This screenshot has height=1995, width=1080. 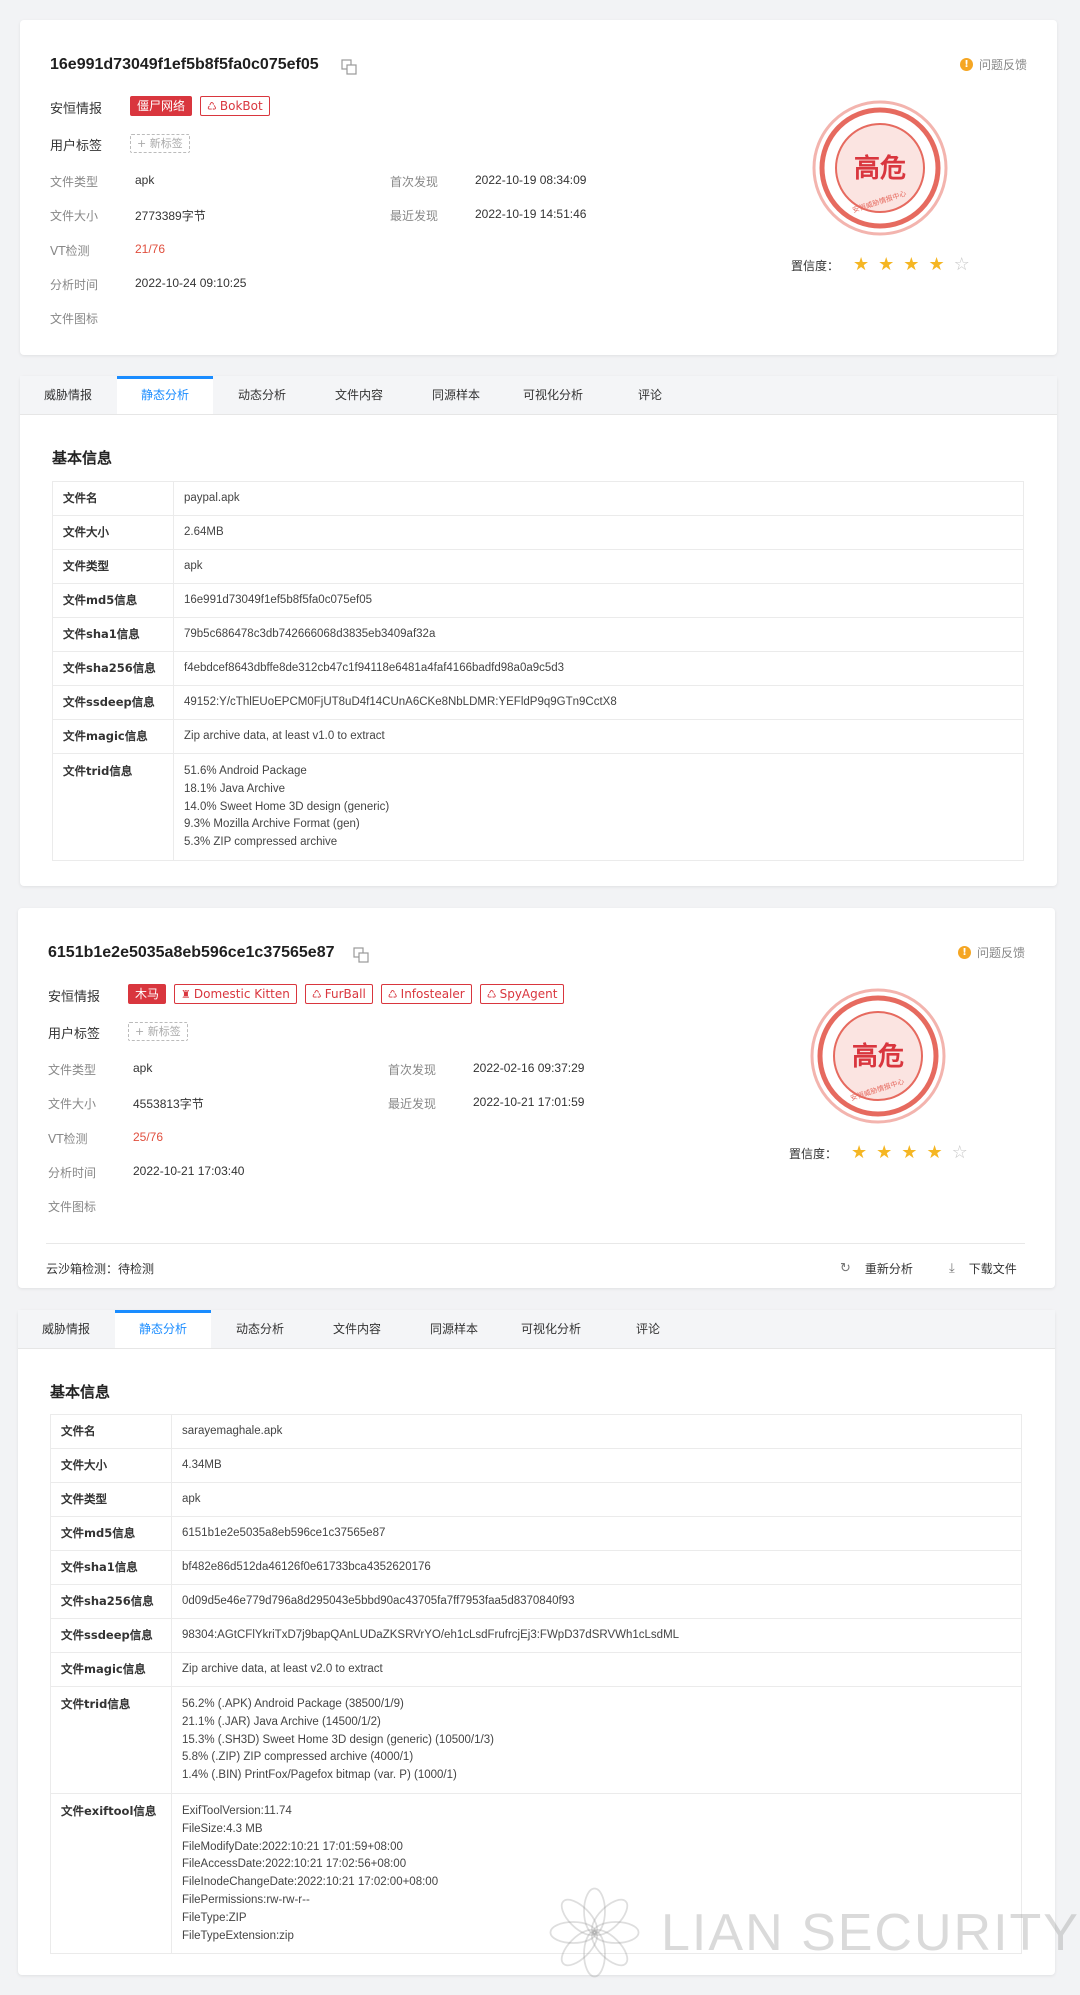 What do you see at coordinates (235, 106) in the screenshot?
I see `tag-bokbot: ♺ BokBot` at bounding box center [235, 106].